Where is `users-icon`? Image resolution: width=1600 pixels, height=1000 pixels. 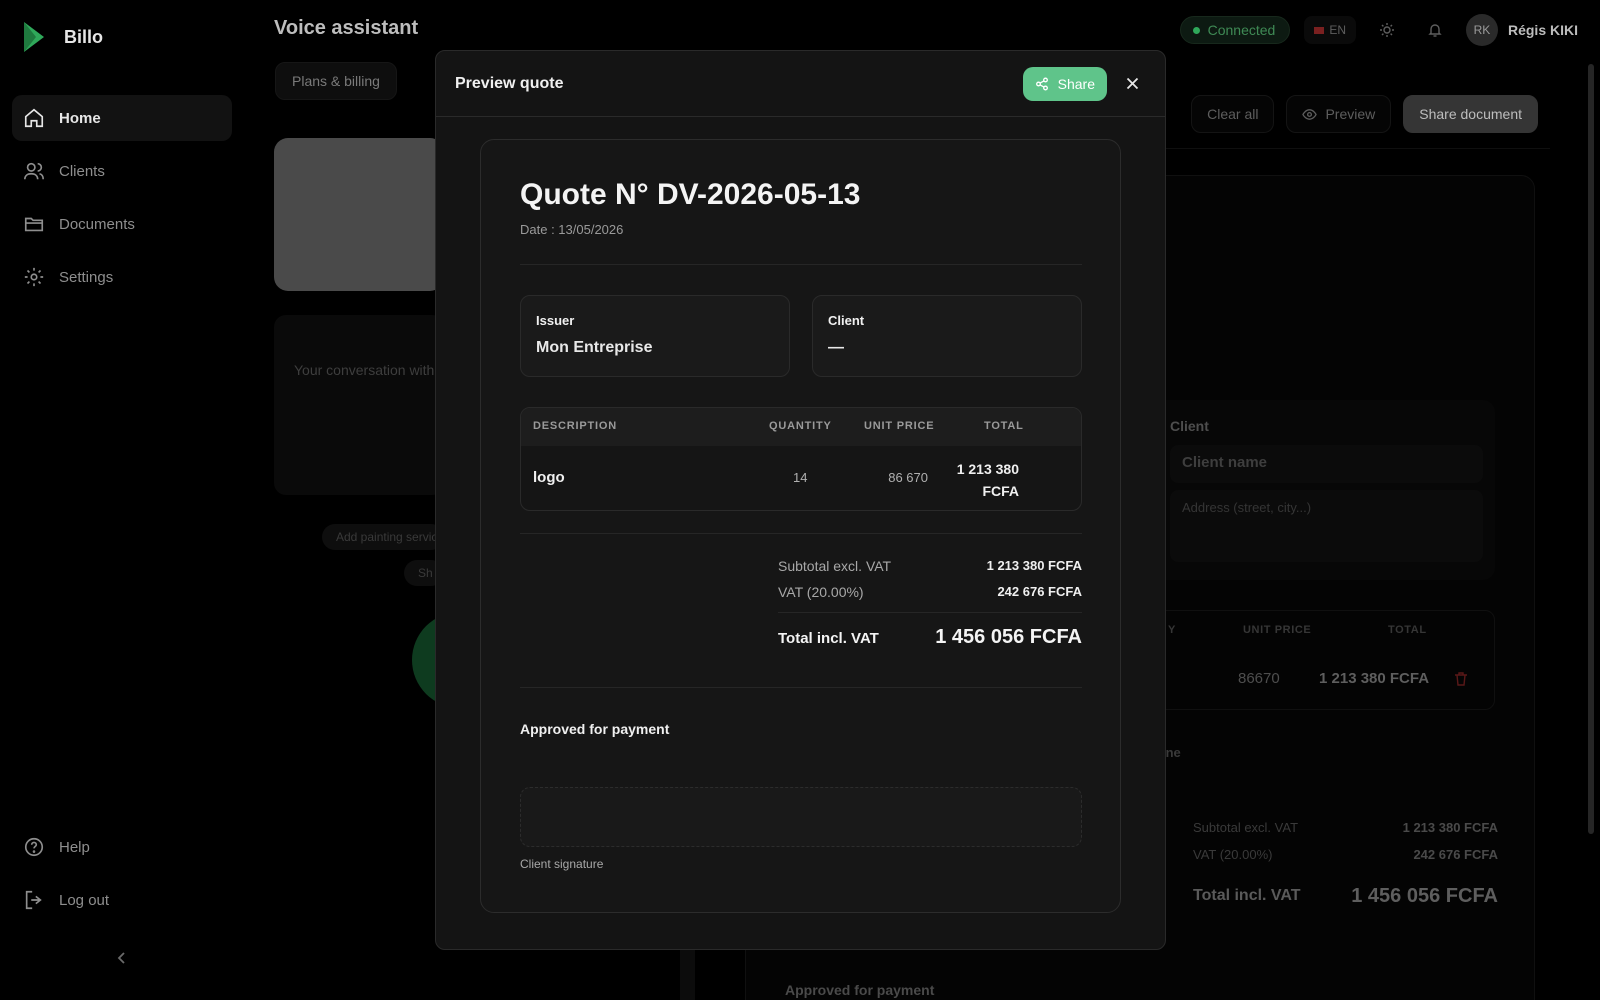
users-icon is located at coordinates (34, 171).